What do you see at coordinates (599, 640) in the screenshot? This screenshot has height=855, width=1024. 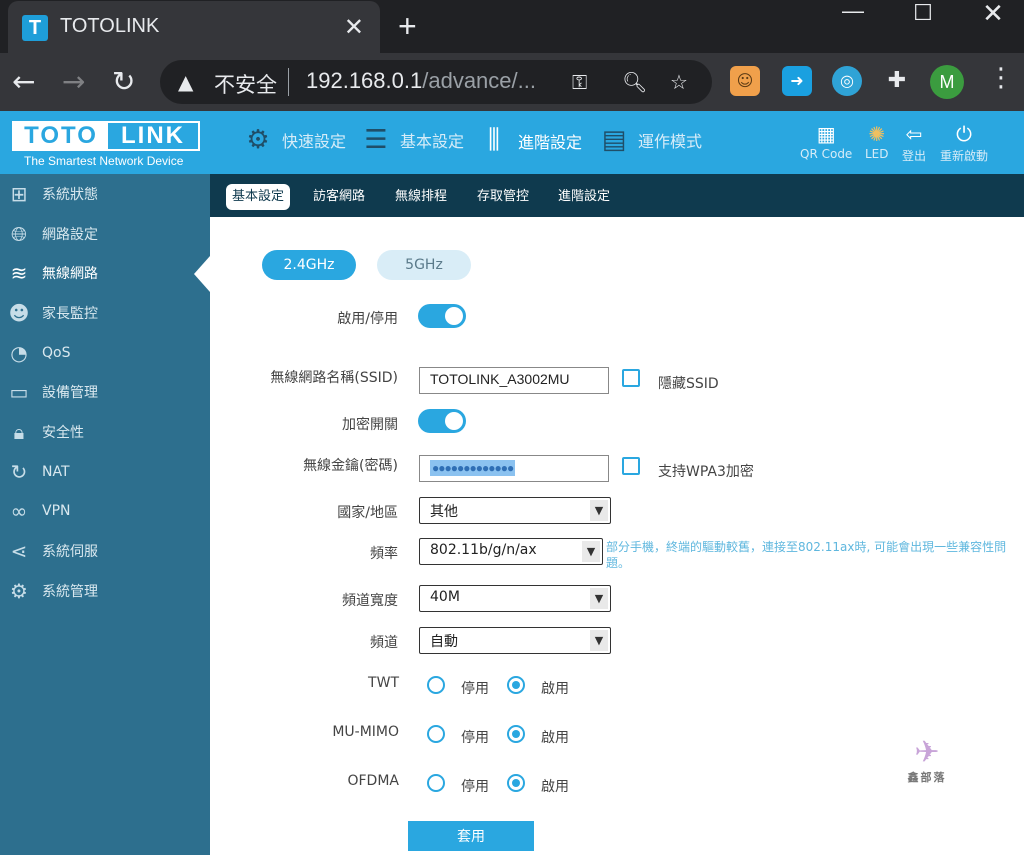 I see `chevron-down-icon: ▼` at bounding box center [599, 640].